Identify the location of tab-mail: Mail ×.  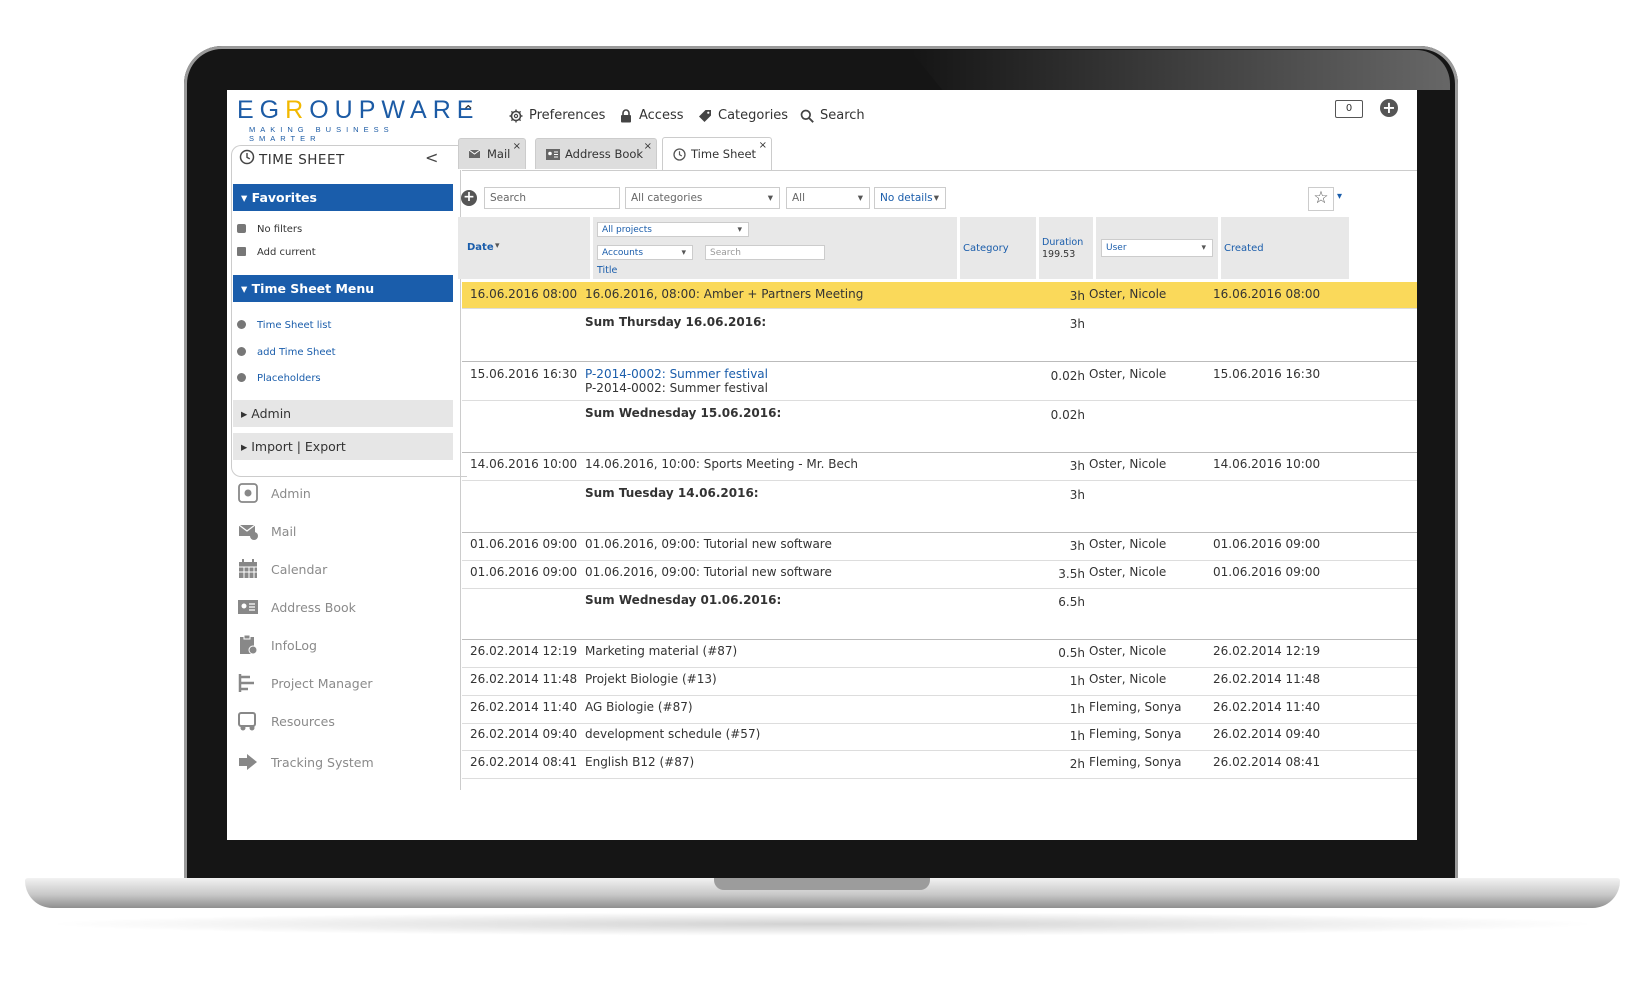
(492, 153).